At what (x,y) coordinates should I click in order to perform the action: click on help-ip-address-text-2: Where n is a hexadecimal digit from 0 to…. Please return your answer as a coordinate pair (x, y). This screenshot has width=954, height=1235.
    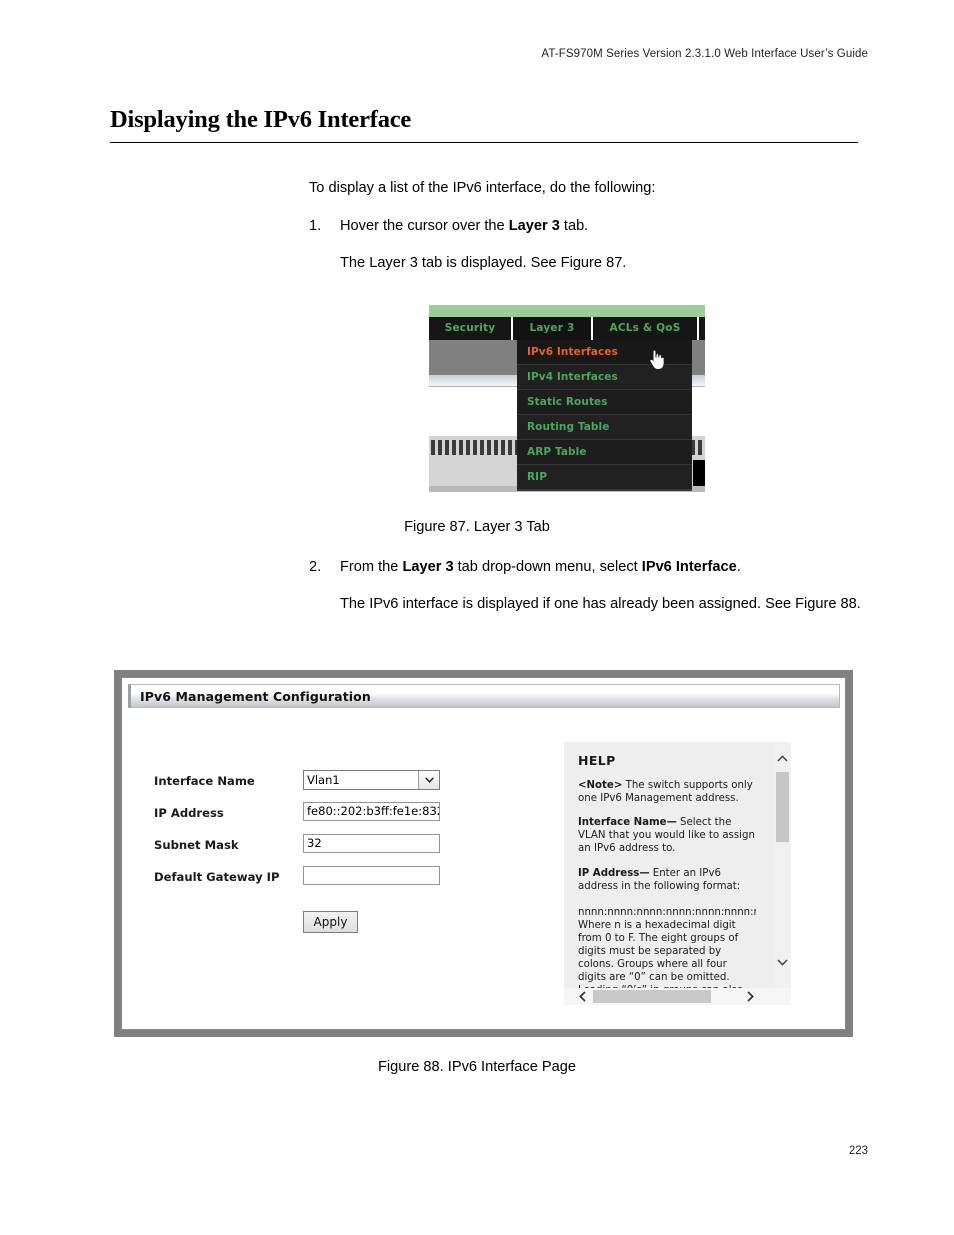
    Looking at the image, I should click on (660, 955).